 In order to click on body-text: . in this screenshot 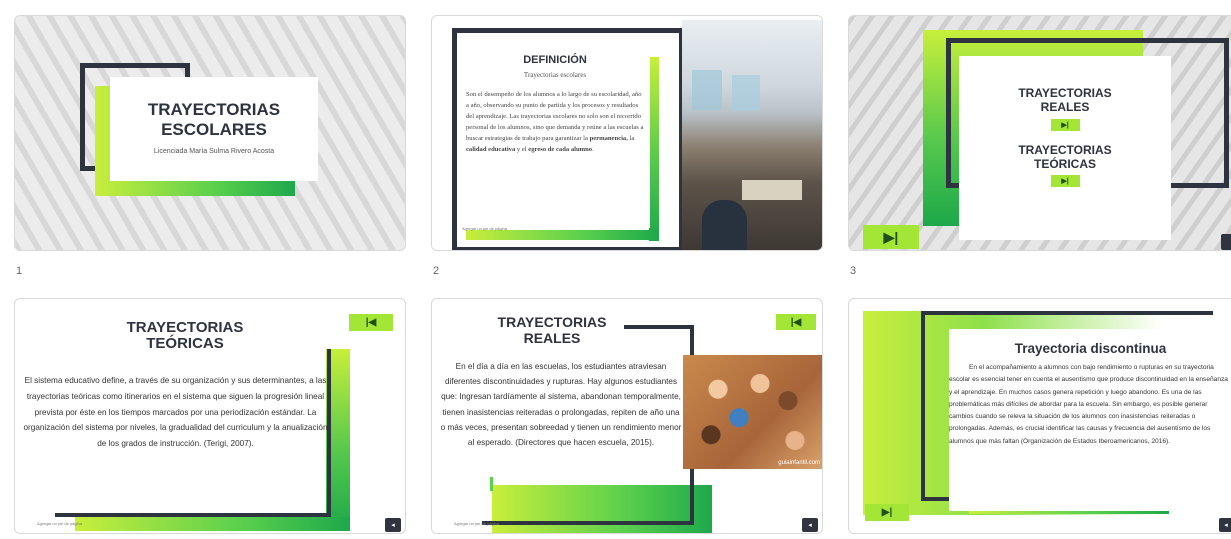, I will do `click(593, 149)`.